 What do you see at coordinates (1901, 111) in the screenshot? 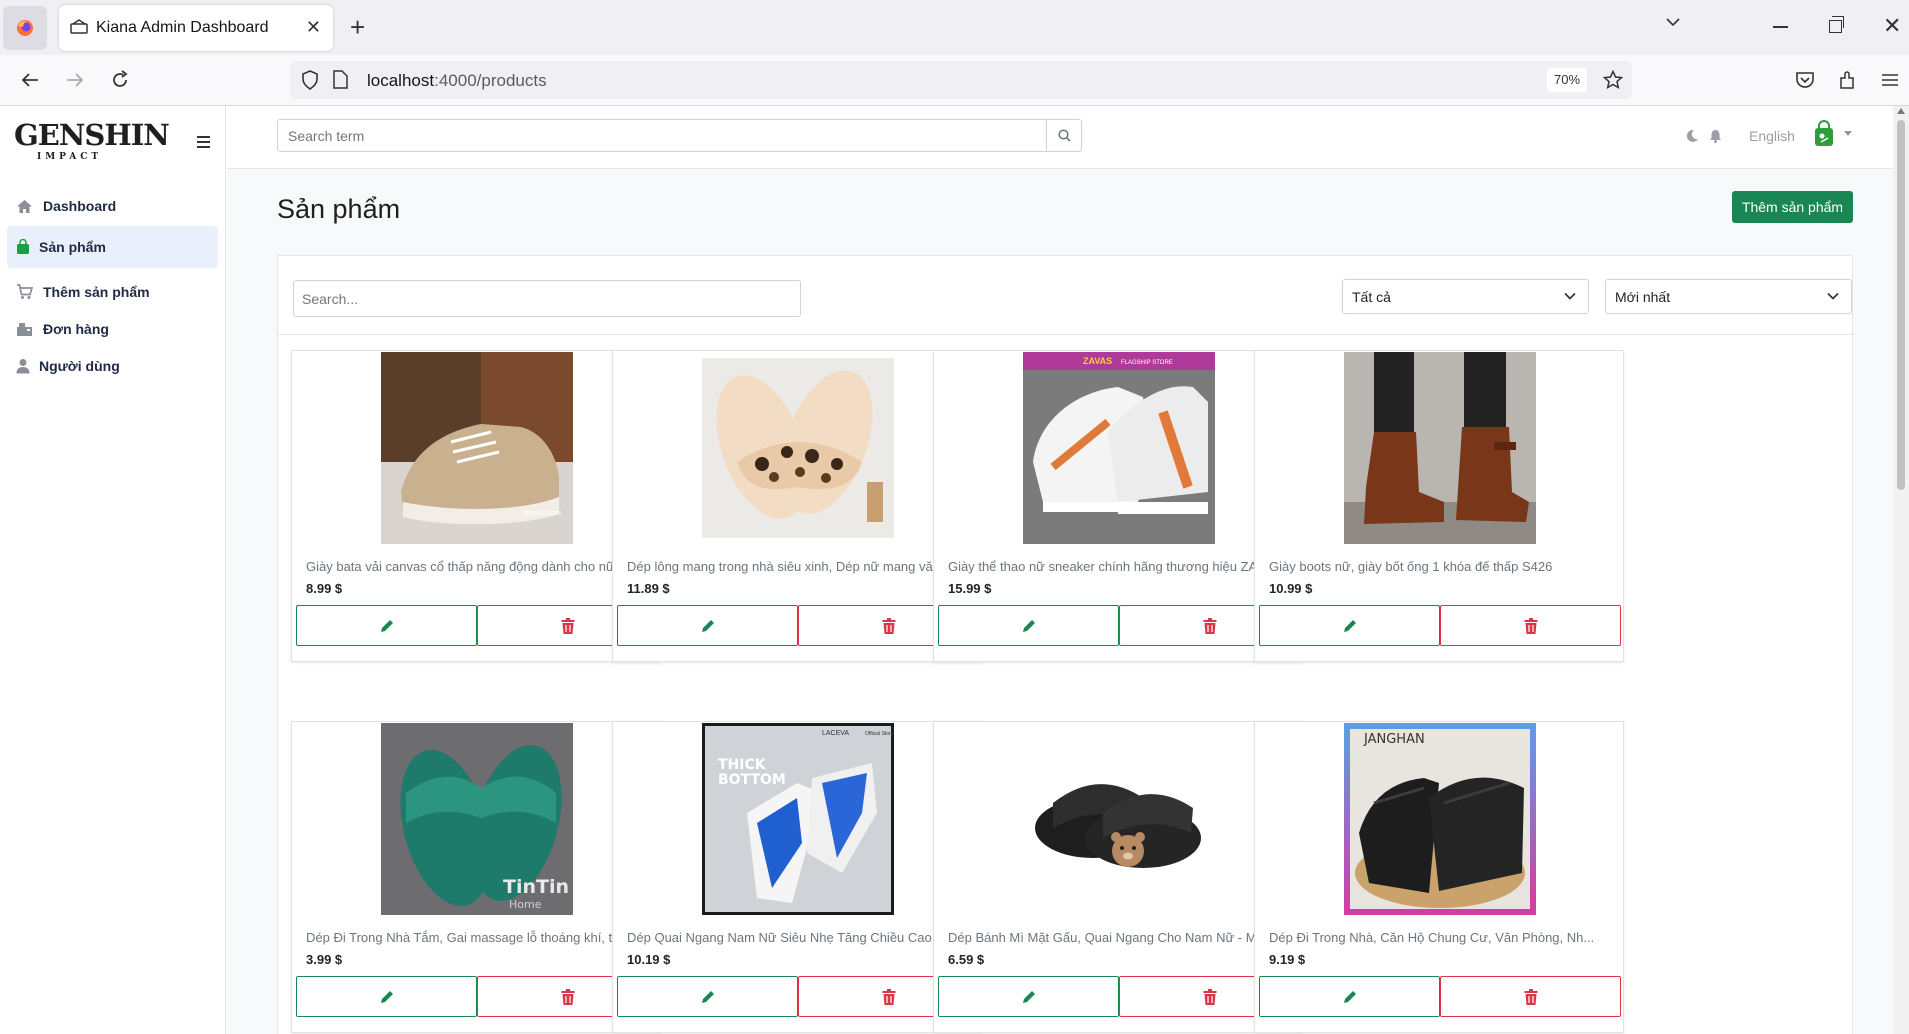
I see `scroll-up-arrow-icon` at bounding box center [1901, 111].